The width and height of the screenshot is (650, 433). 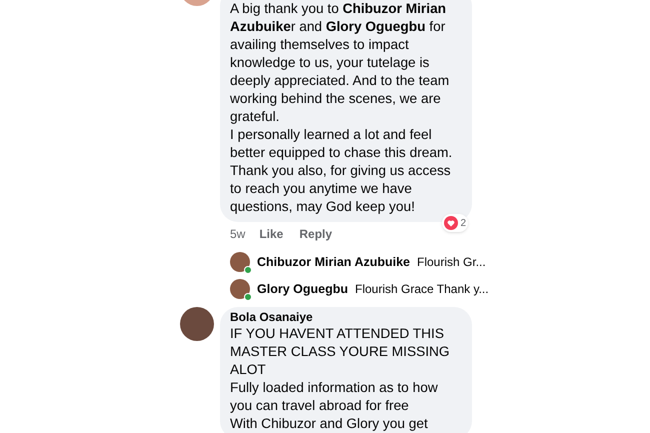 I want to click on comment-author: Bola Osanaiye, so click(x=346, y=317).